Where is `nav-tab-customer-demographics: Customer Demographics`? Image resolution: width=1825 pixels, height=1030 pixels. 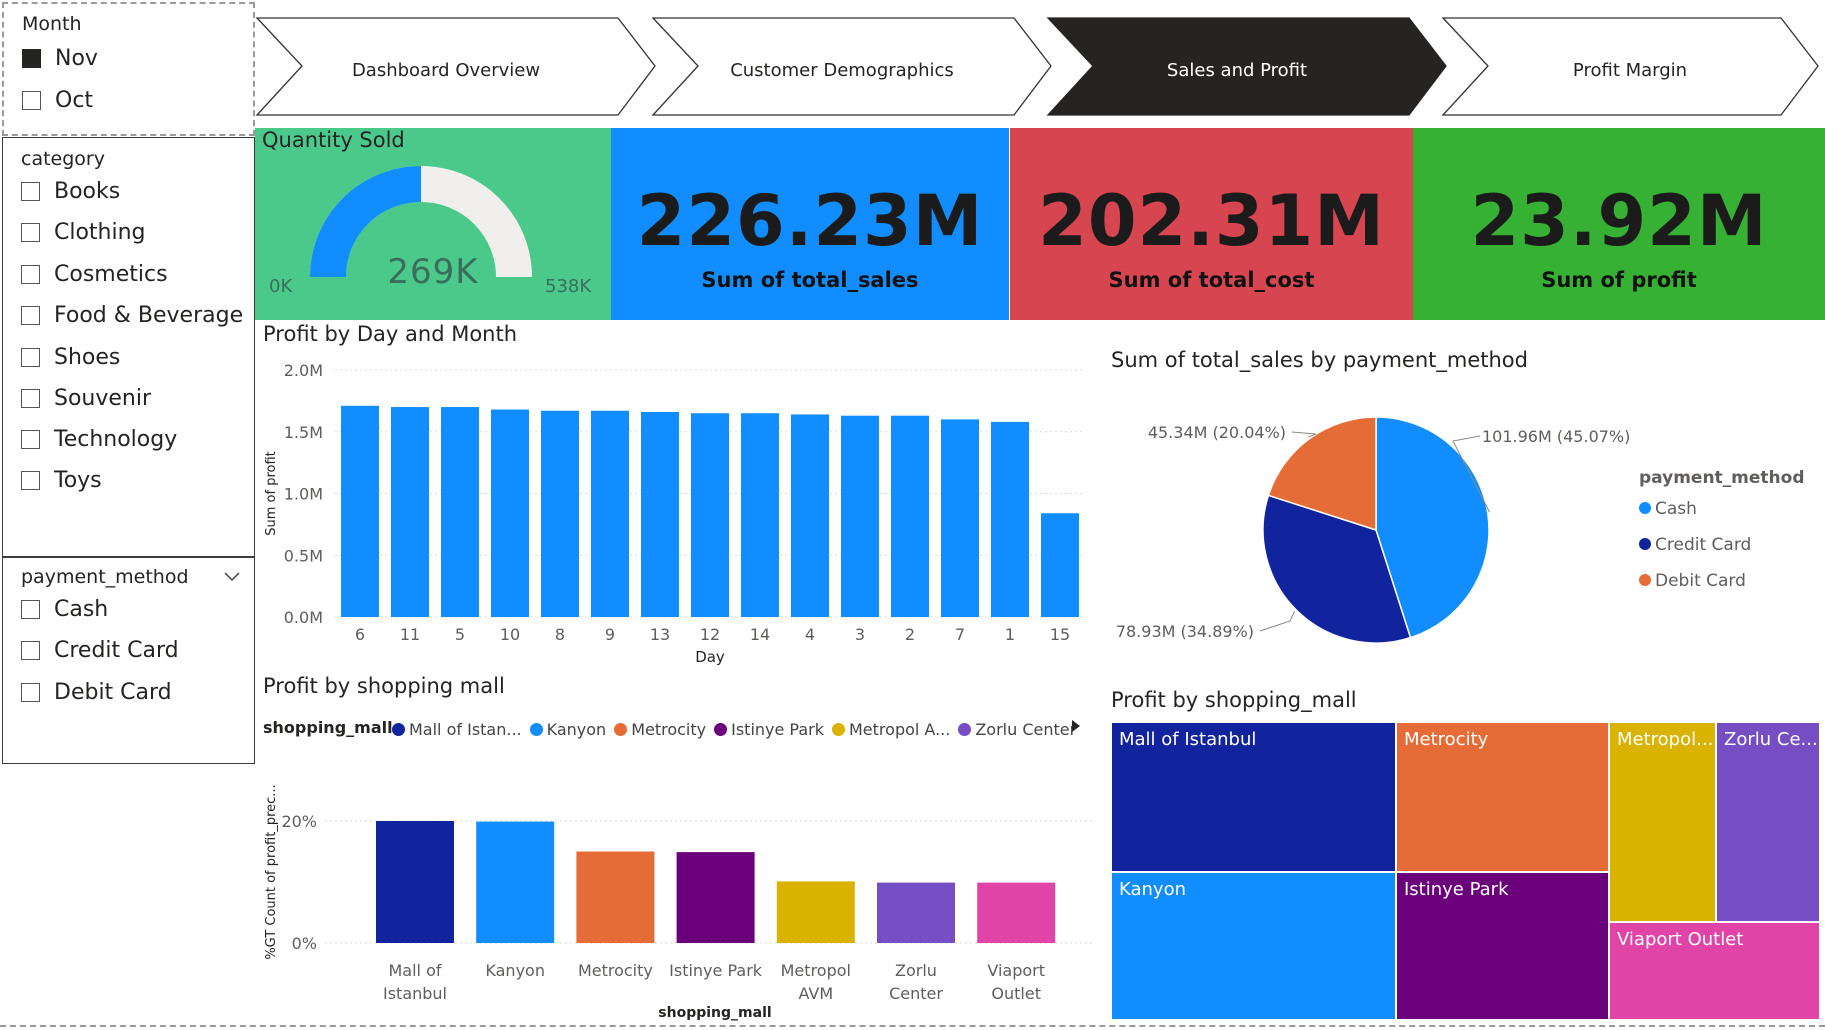 nav-tab-customer-demographics: Customer Demographics is located at coordinates (851, 66).